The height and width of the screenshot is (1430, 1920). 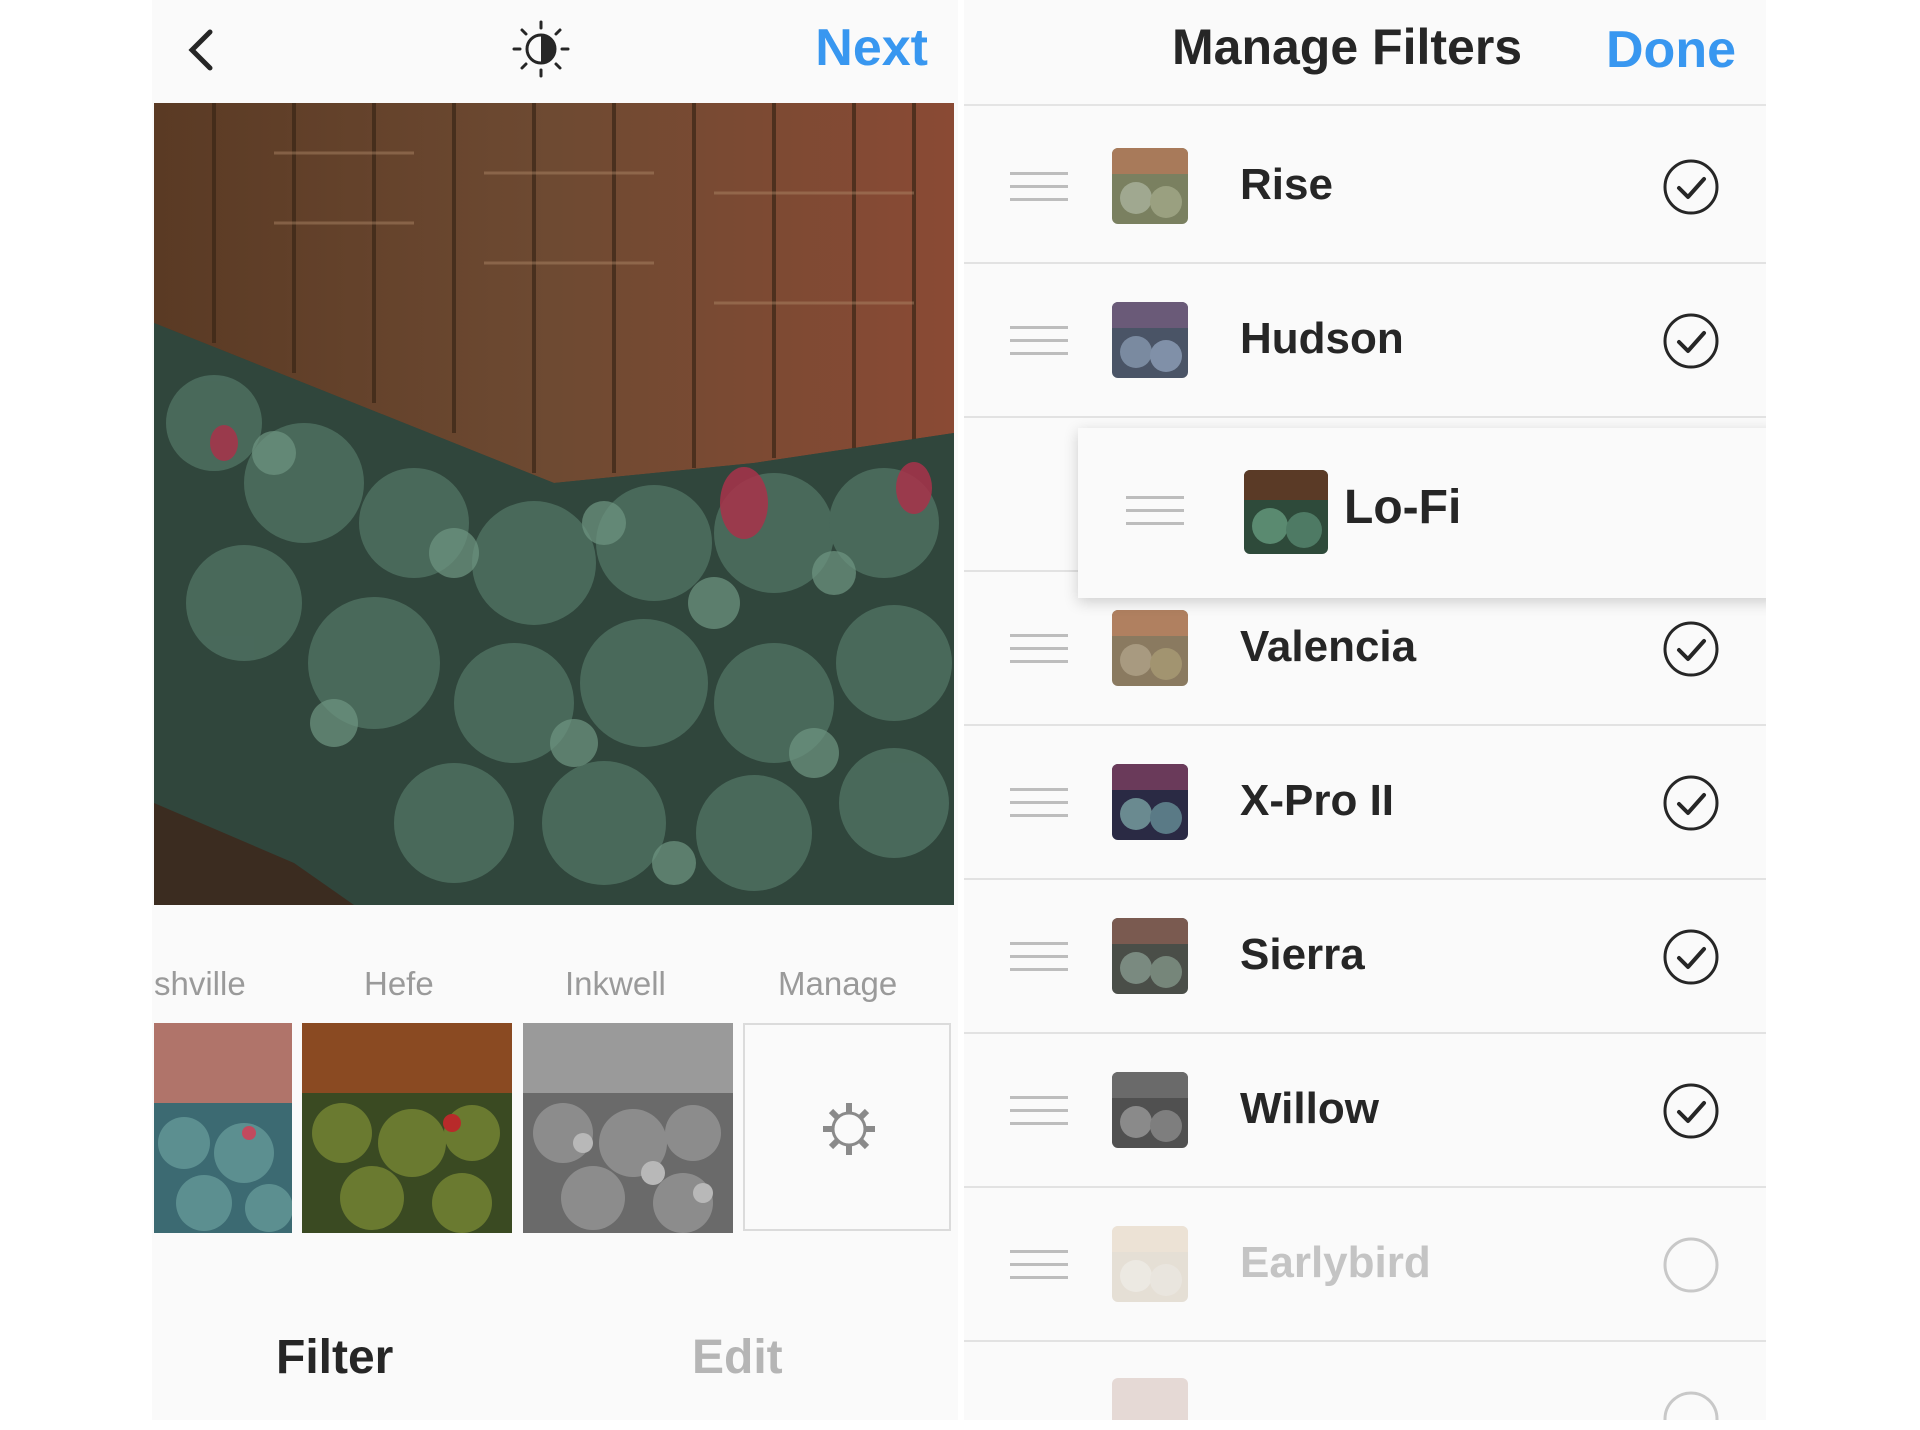 What do you see at coordinates (1286, 184) in the screenshot?
I see `filter-name: Rise` at bounding box center [1286, 184].